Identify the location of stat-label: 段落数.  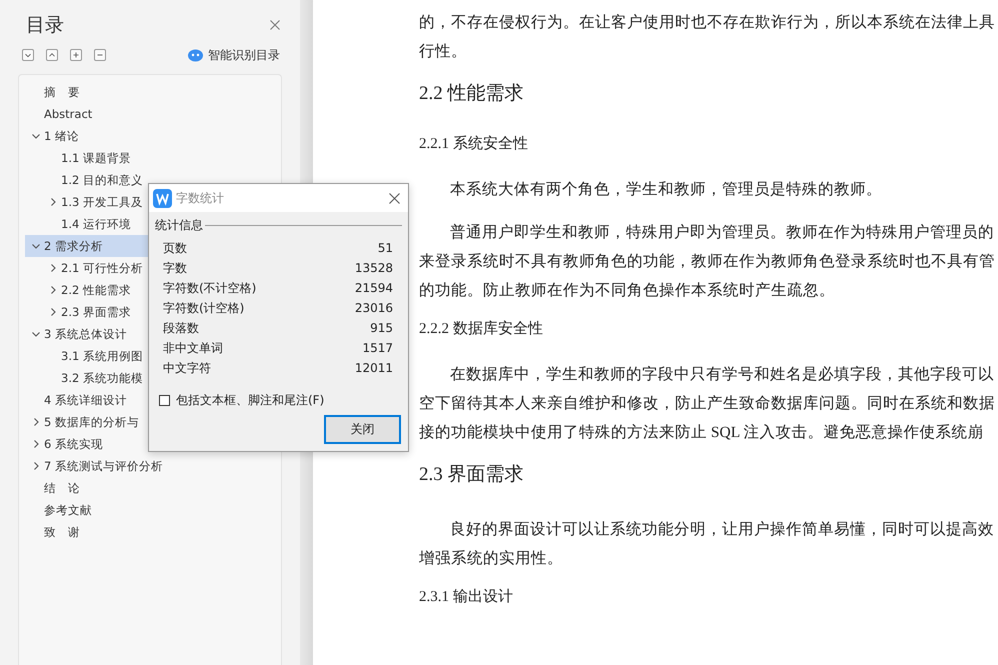
(181, 328).